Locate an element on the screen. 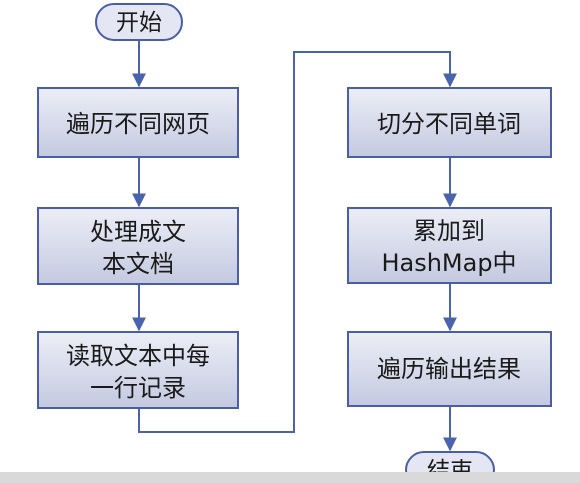  split-words-label: 切分不同单词 is located at coordinates (449, 124).